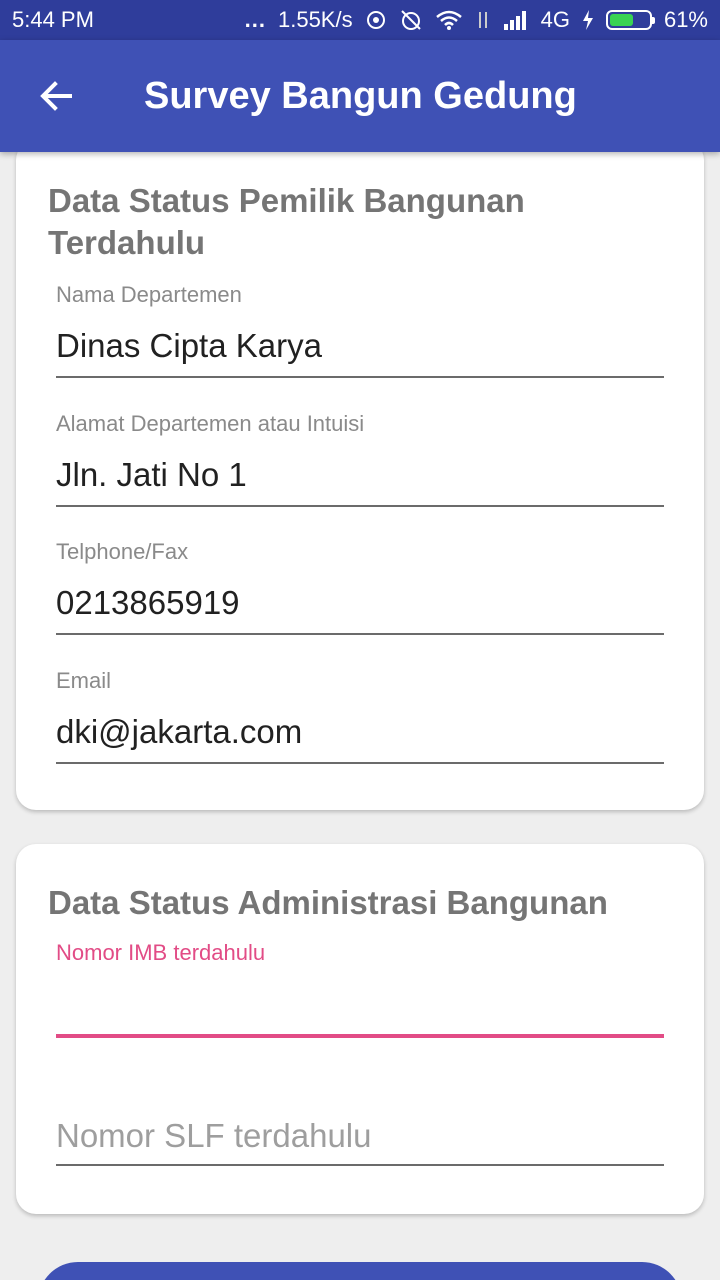 The height and width of the screenshot is (1280, 720). Describe the element at coordinates (360, 603) in the screenshot. I see `telephone-input: 0213865919` at that location.